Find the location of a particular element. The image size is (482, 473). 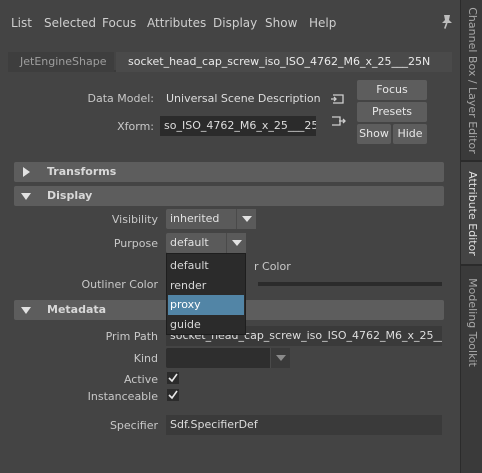

transforms-section-header: Transforms is located at coordinates (229, 172).